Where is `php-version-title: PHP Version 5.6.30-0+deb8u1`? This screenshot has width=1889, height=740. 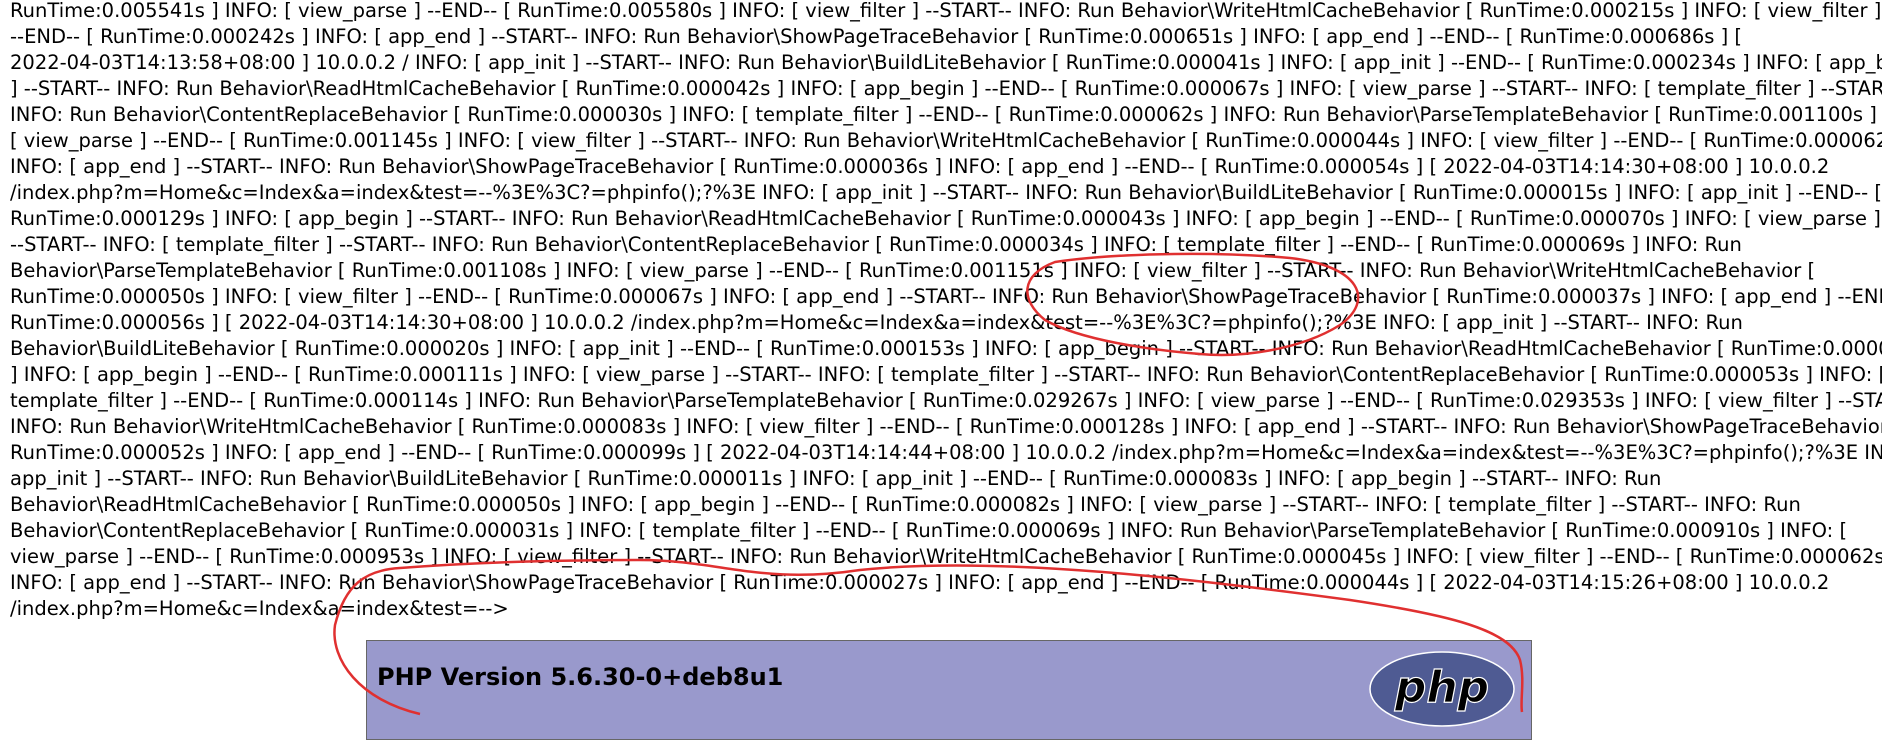 php-version-title: PHP Version 5.6.30-0+deb8u1 is located at coordinates (580, 677).